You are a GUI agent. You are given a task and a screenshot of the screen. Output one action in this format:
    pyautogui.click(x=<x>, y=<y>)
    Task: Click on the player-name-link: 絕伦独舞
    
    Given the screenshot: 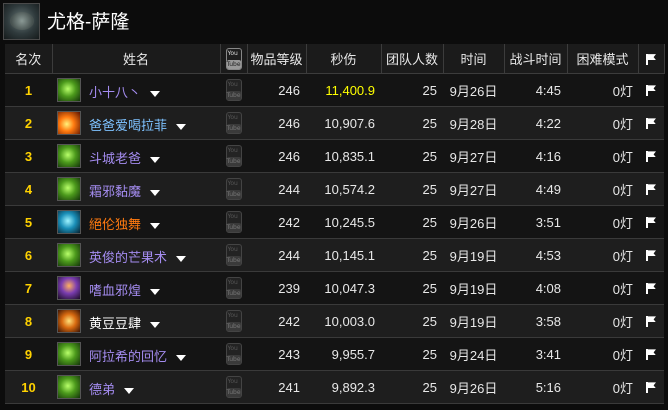 What is the action you would take?
    pyautogui.click(x=115, y=224)
    